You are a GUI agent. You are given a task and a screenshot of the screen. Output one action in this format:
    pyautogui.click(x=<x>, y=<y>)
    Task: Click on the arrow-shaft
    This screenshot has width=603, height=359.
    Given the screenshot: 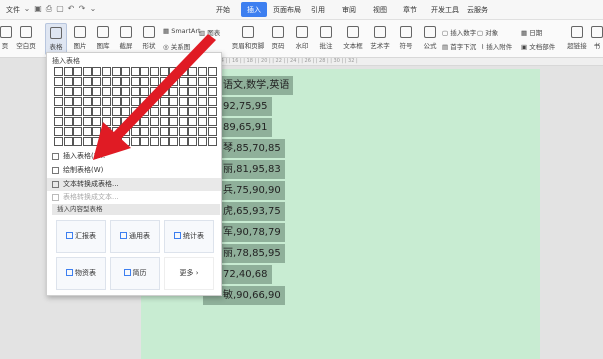 What is the action you would take?
    pyautogui.click(x=163, y=88)
    